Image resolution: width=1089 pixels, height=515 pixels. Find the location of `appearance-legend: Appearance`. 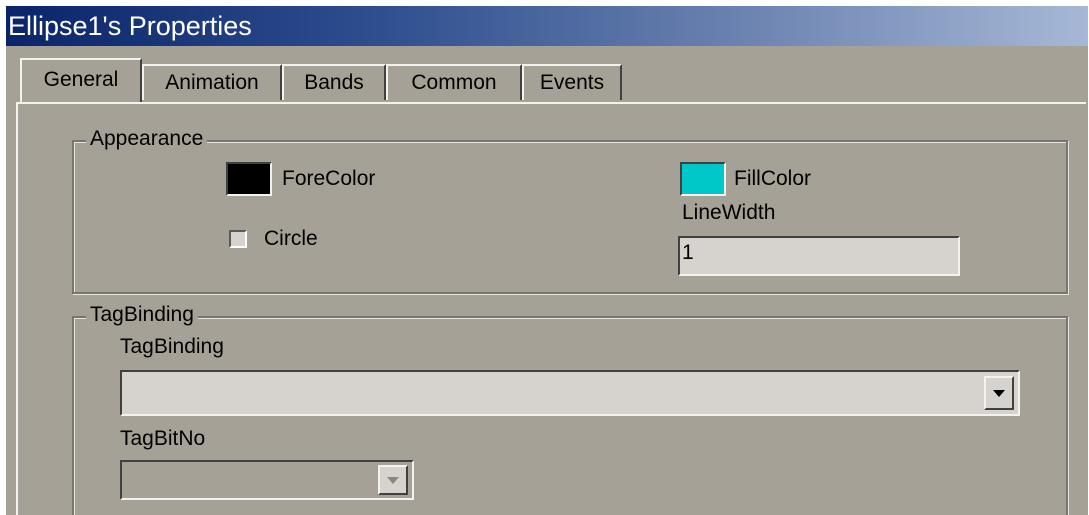

appearance-legend: Appearance is located at coordinates (147, 139).